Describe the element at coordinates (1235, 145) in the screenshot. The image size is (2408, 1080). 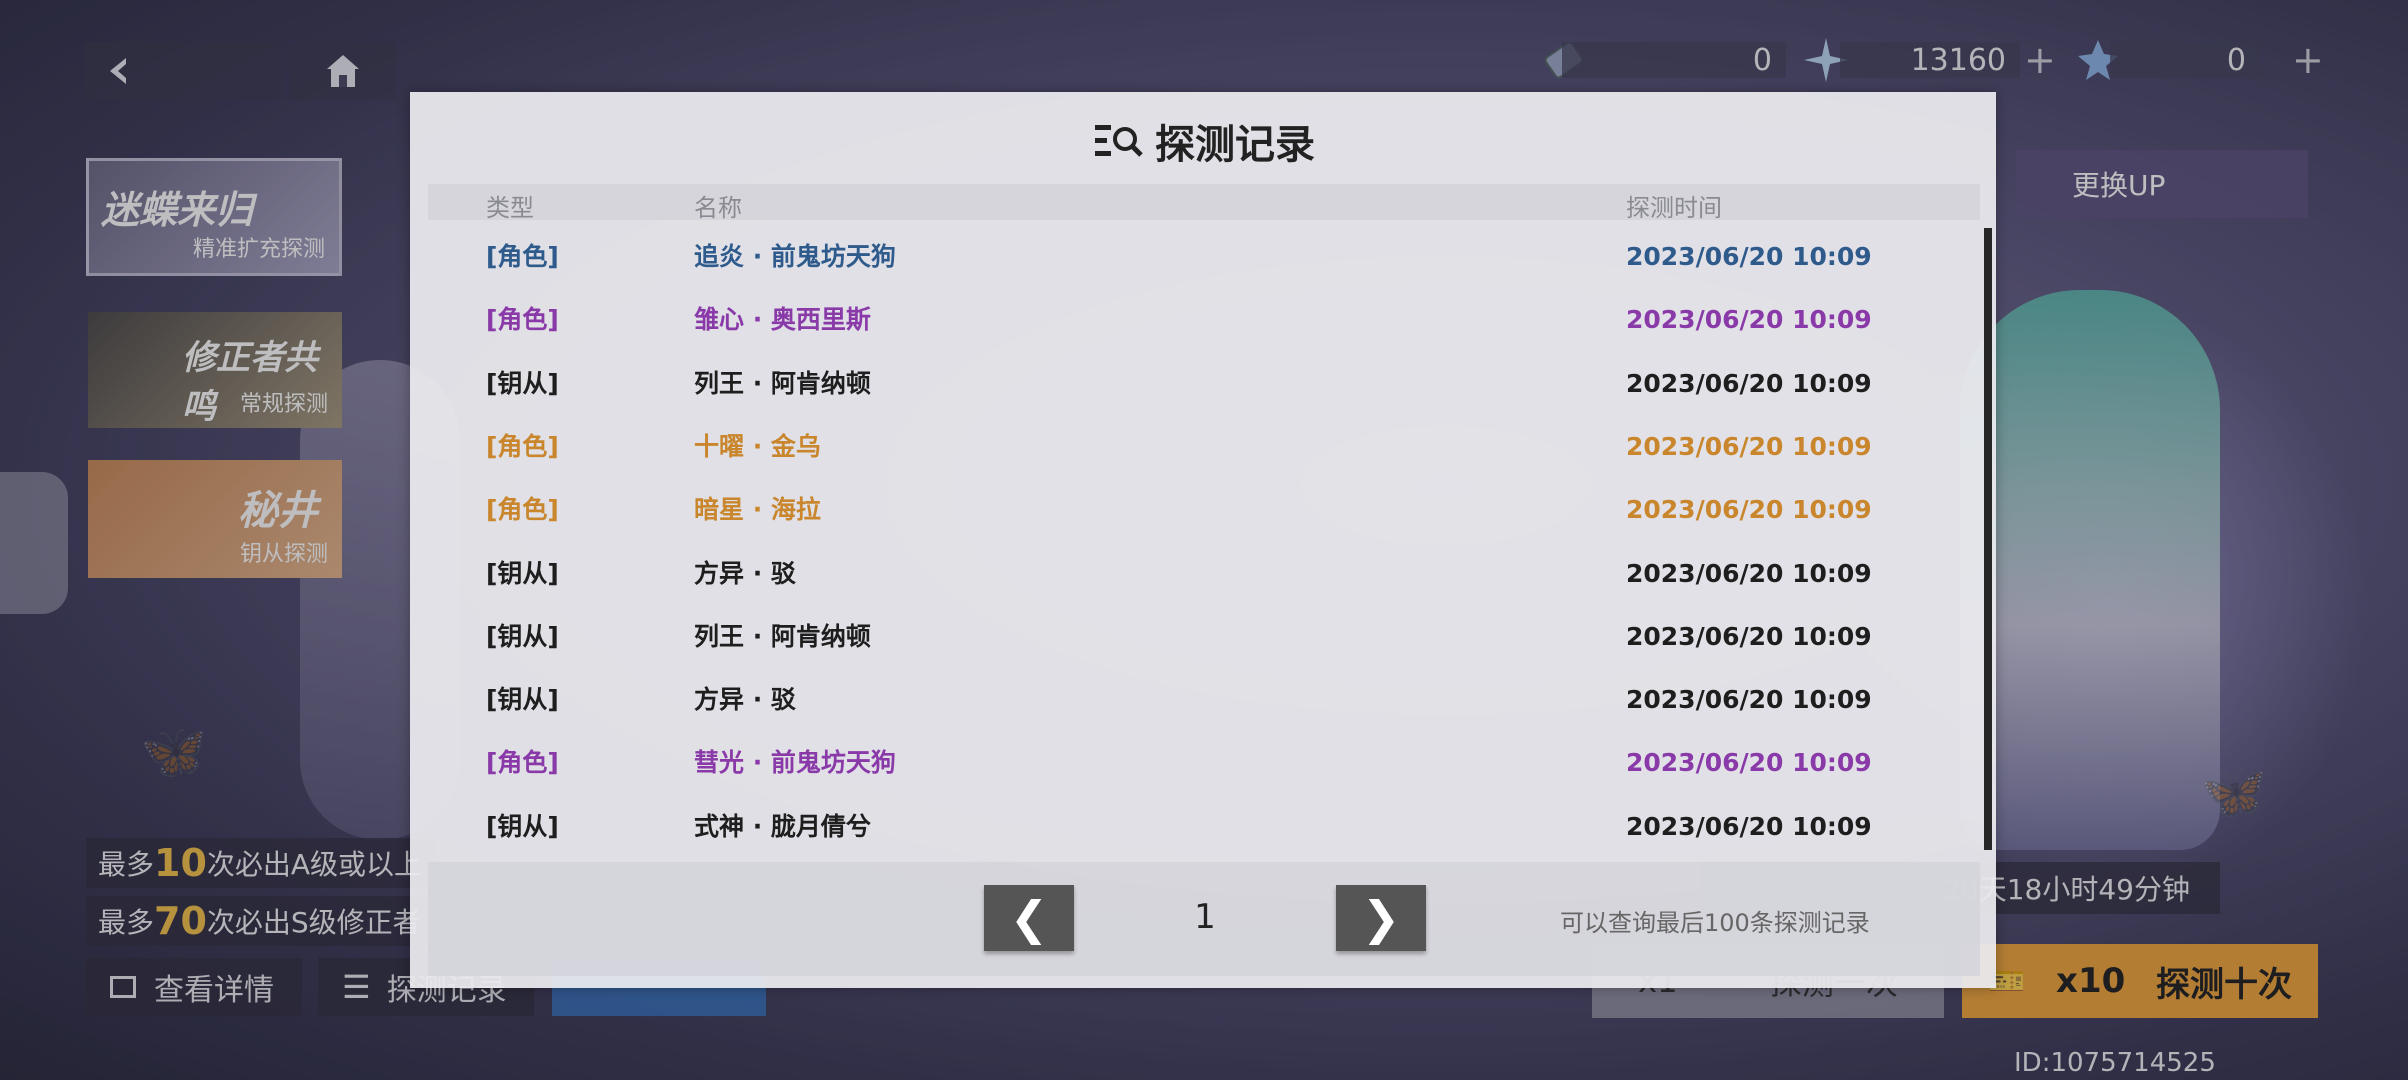
I see `modal-title: 探测记录` at that location.